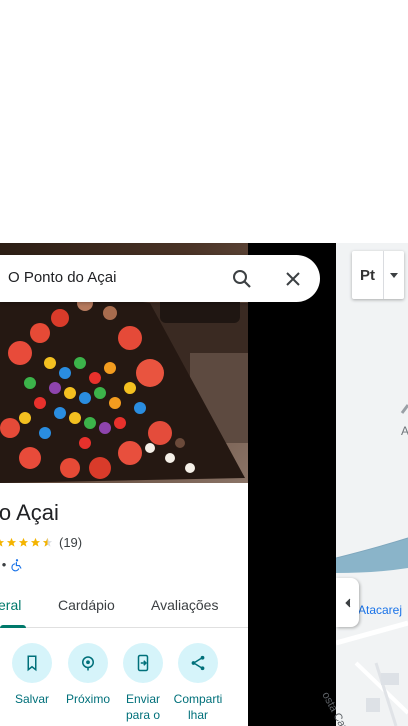 The width and height of the screenshot is (408, 726). Describe the element at coordinates (383, 275) in the screenshot. I see `map-type-divider` at that location.